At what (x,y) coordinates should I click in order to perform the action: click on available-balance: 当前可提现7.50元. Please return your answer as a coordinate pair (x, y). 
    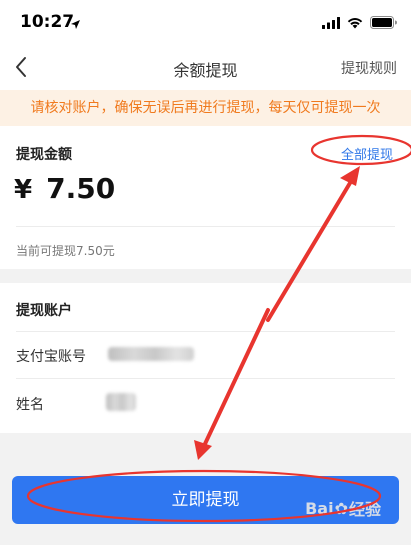
    Looking at the image, I should click on (65, 251).